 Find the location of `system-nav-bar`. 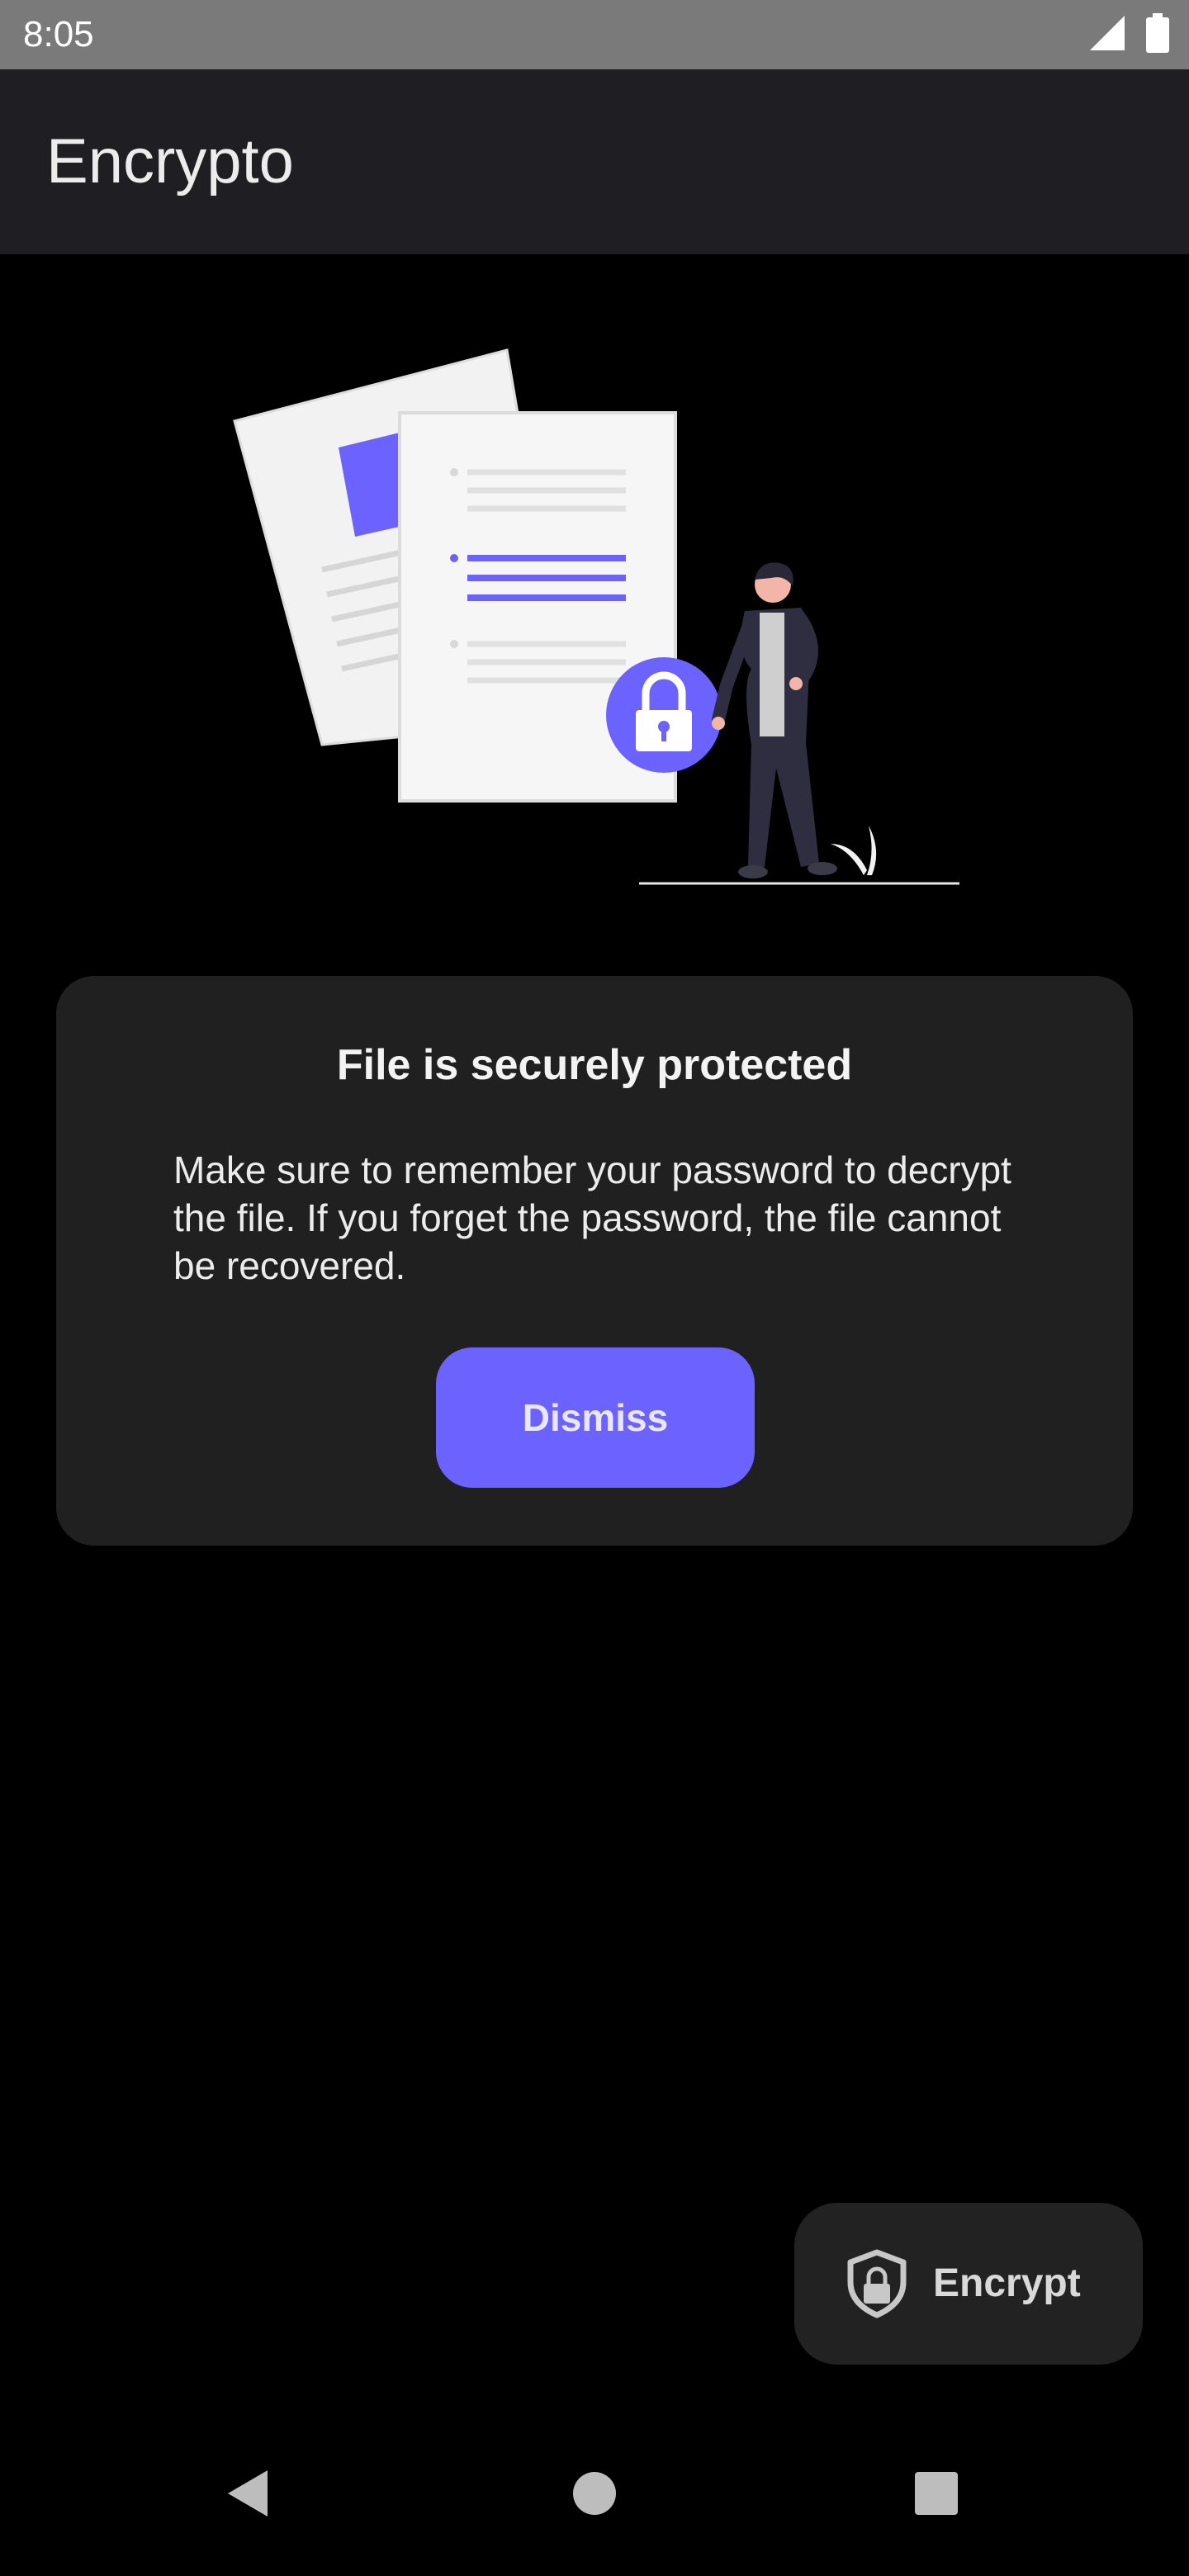

system-nav-bar is located at coordinates (594, 2510).